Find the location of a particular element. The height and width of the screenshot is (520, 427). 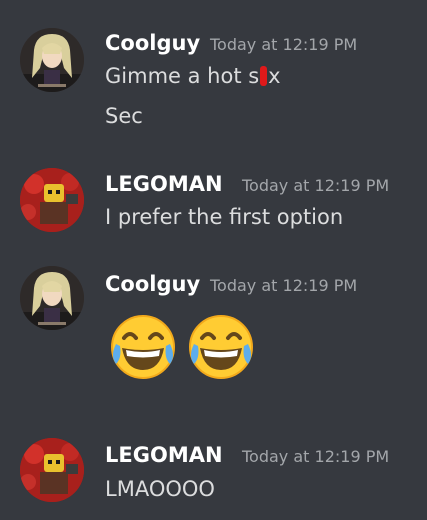

message-text-part: x is located at coordinates (274, 76).